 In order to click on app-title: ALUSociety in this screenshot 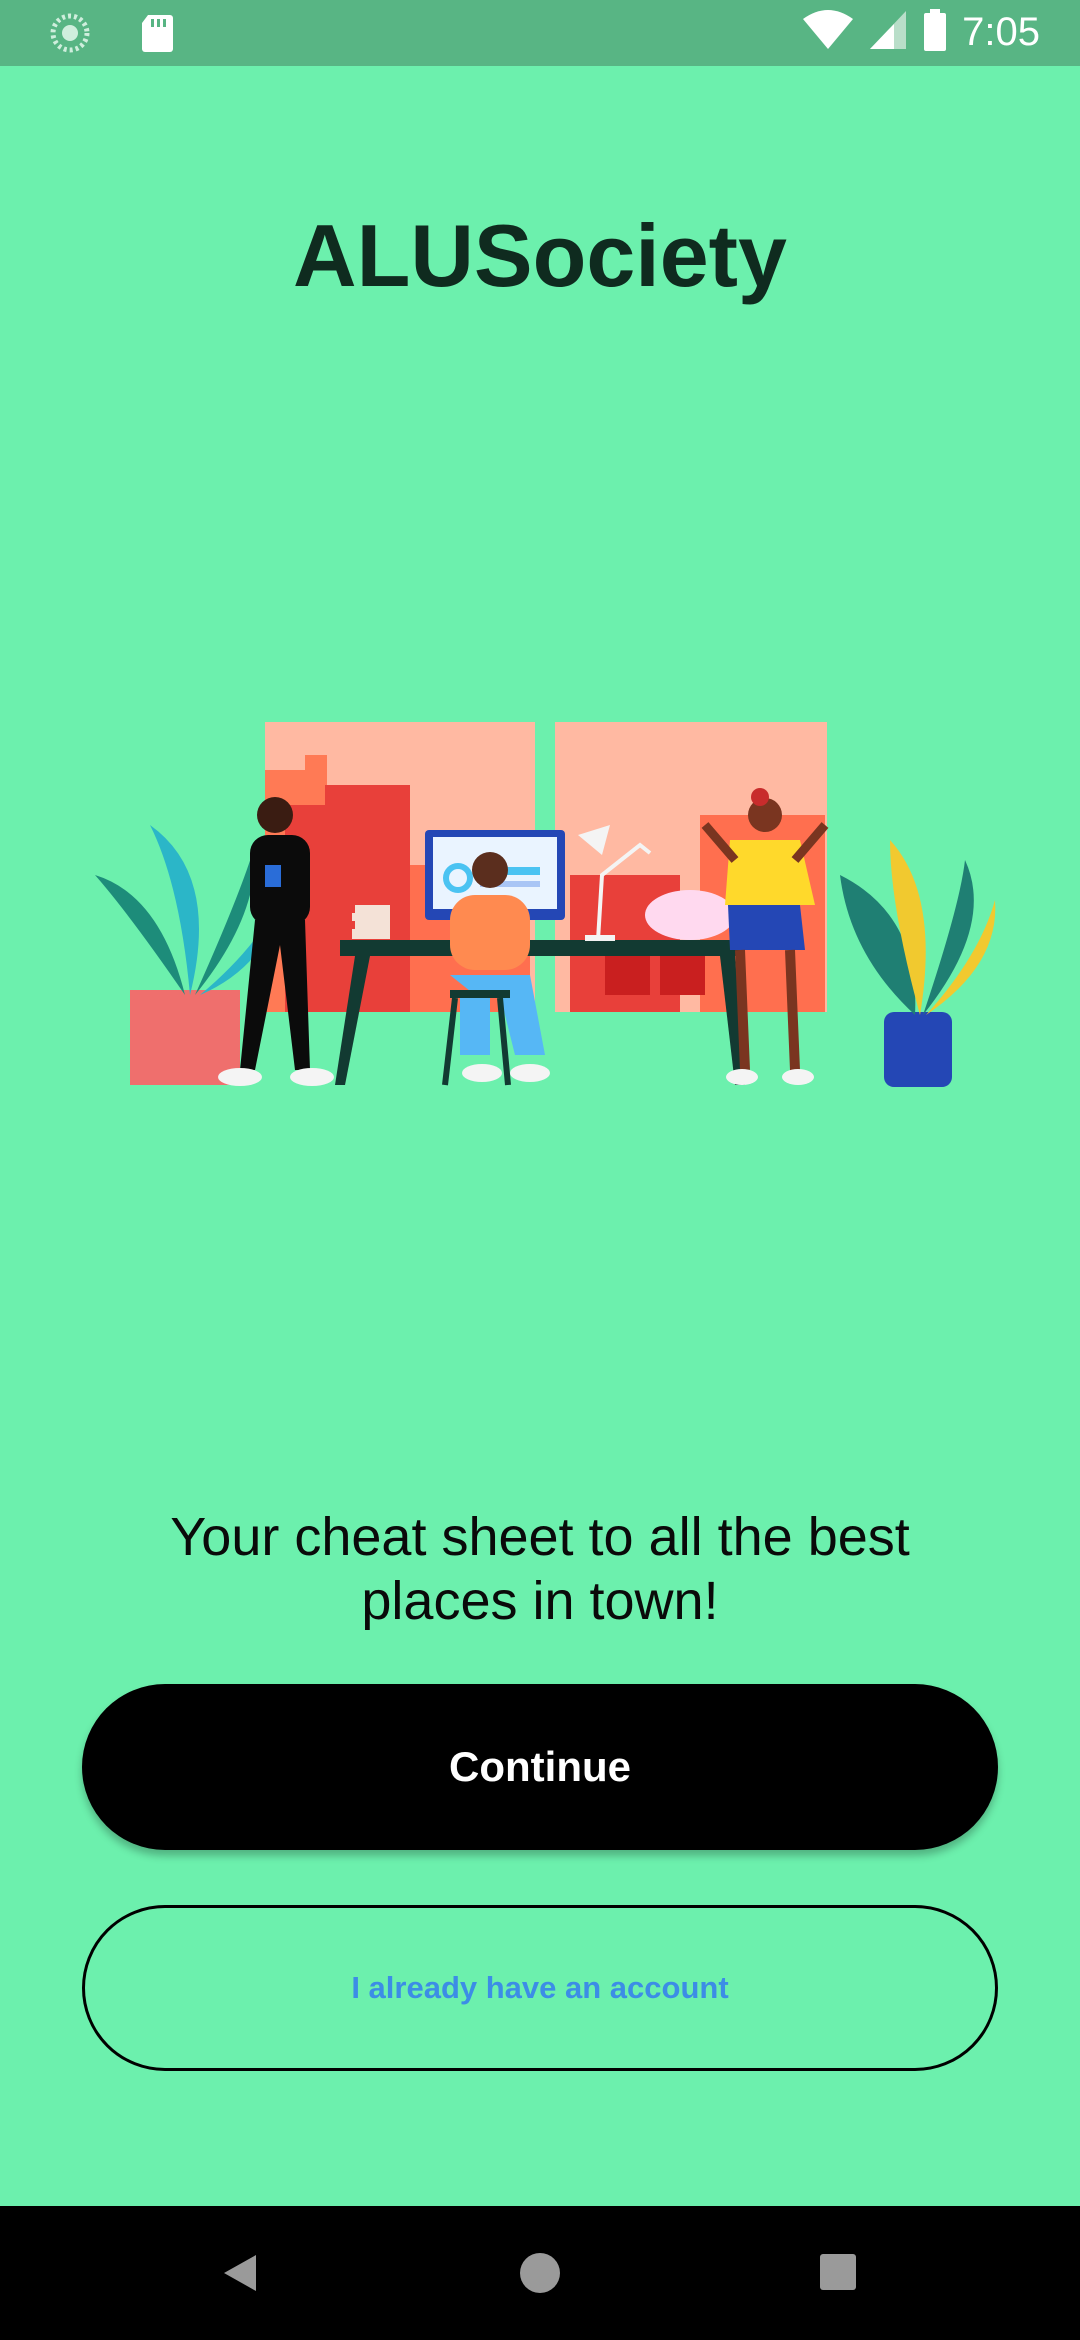, I will do `click(540, 255)`.